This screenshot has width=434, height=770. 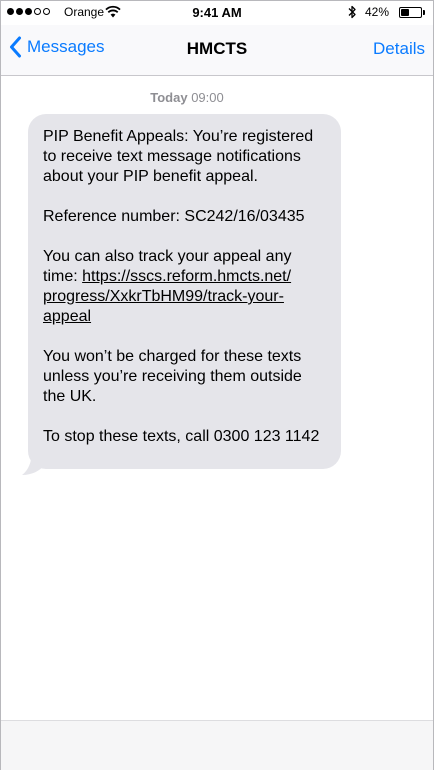 What do you see at coordinates (405, 12) in the screenshot?
I see `battery-level-fill` at bounding box center [405, 12].